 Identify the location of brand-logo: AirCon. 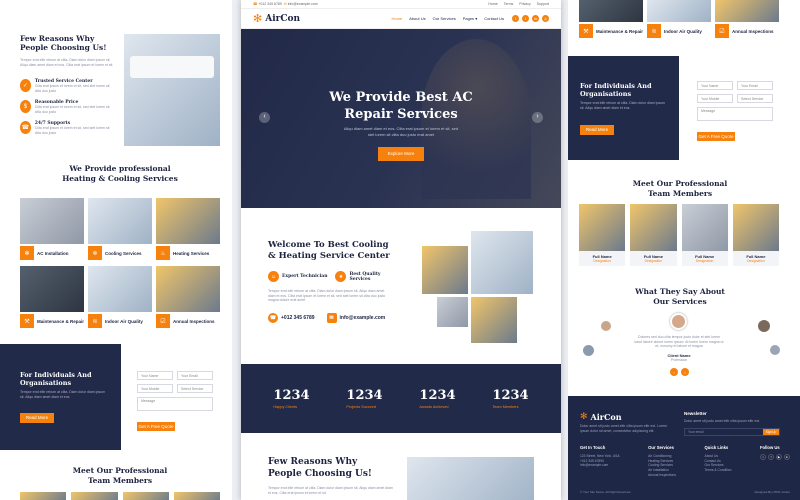
(282, 19).